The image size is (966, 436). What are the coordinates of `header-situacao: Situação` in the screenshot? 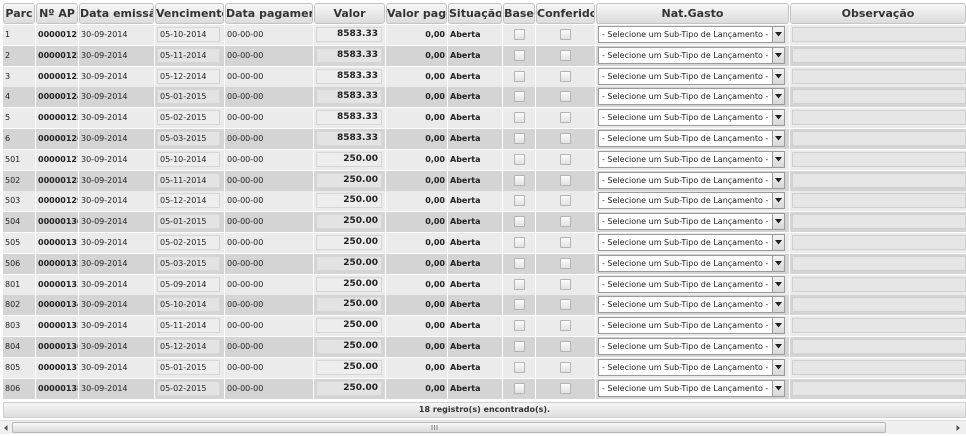 It's located at (475, 13).